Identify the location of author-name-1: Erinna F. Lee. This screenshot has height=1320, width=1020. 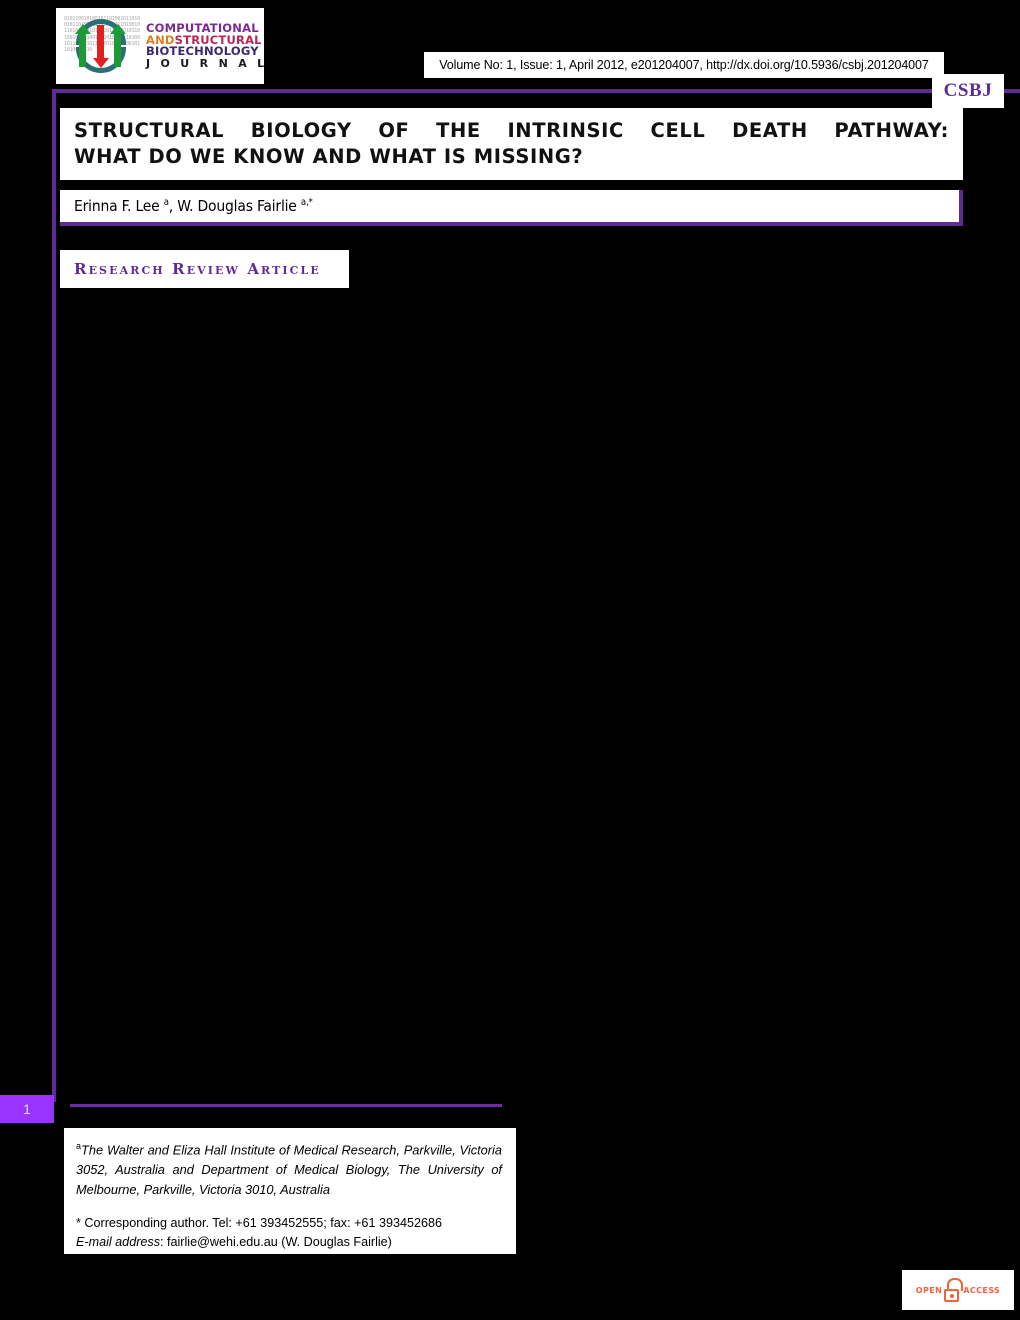
(119, 206).